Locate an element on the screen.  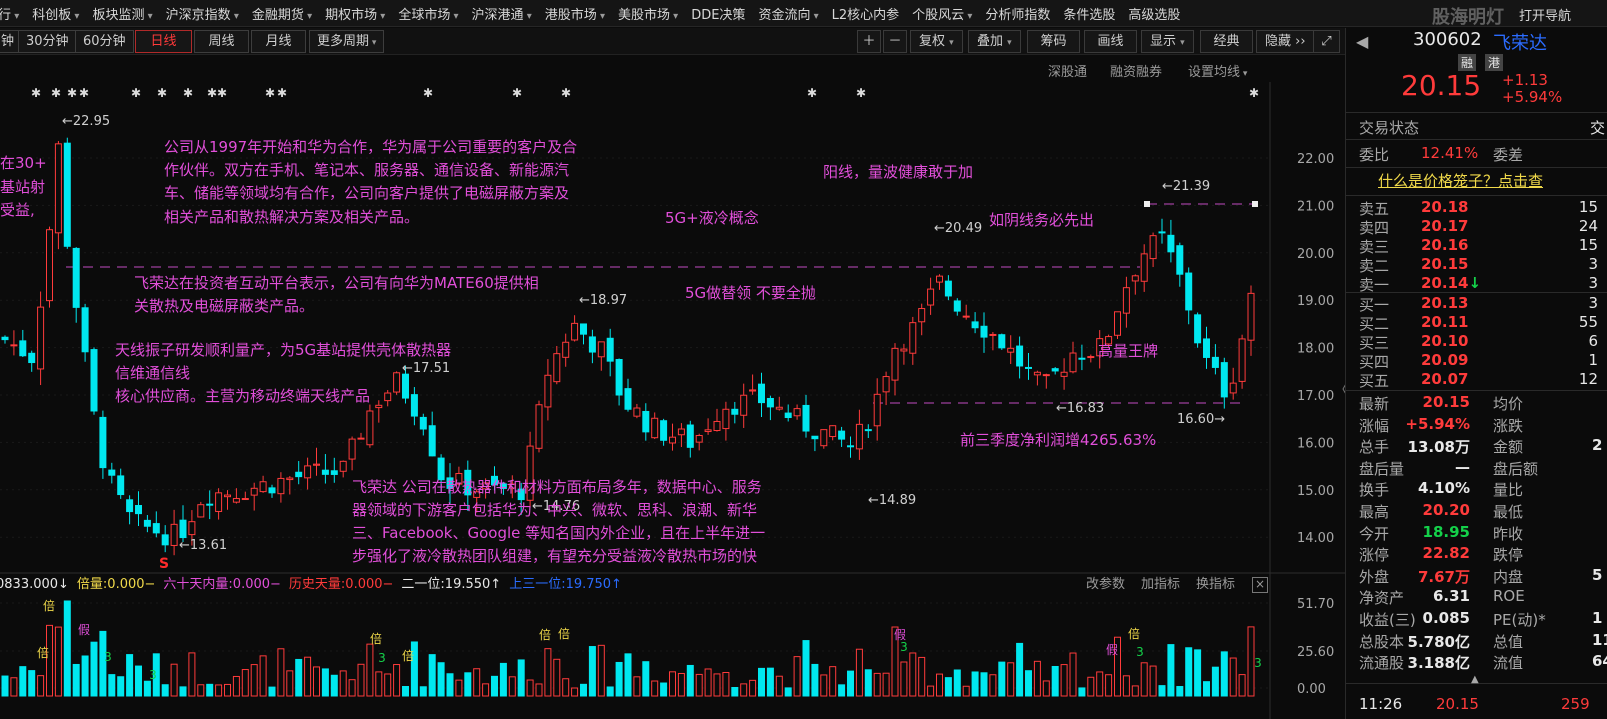
menu-item: 个股风云 is located at coordinates (942, 13).